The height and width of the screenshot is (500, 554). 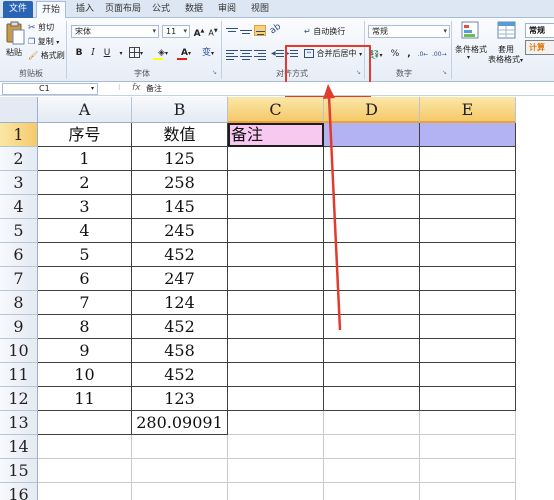 What do you see at coordinates (180, 351) in the screenshot?
I see `cell-b10: 458` at bounding box center [180, 351].